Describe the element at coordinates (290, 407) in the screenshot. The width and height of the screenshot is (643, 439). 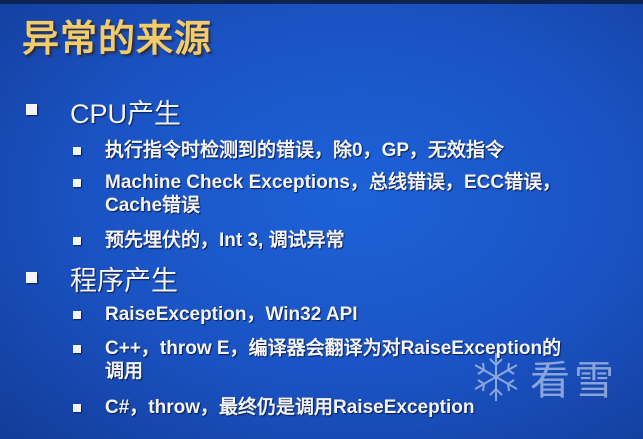
I see `list-item: C#，throw，最终仍是调用RaiseException` at that location.